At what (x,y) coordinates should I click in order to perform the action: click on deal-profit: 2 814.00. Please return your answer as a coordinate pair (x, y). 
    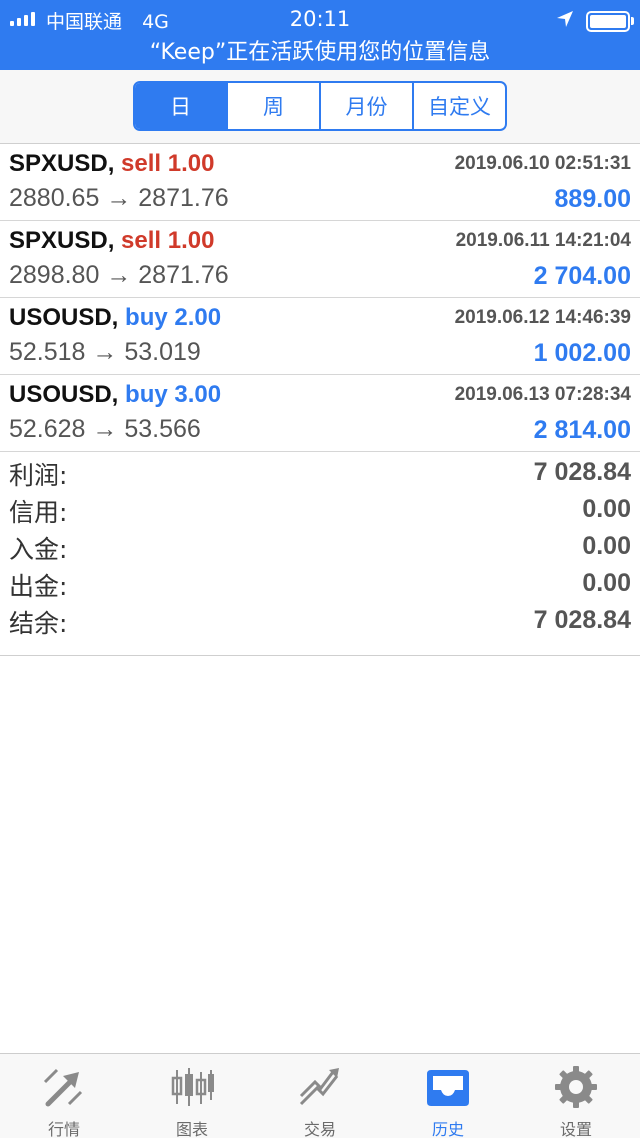
    Looking at the image, I should click on (582, 430).